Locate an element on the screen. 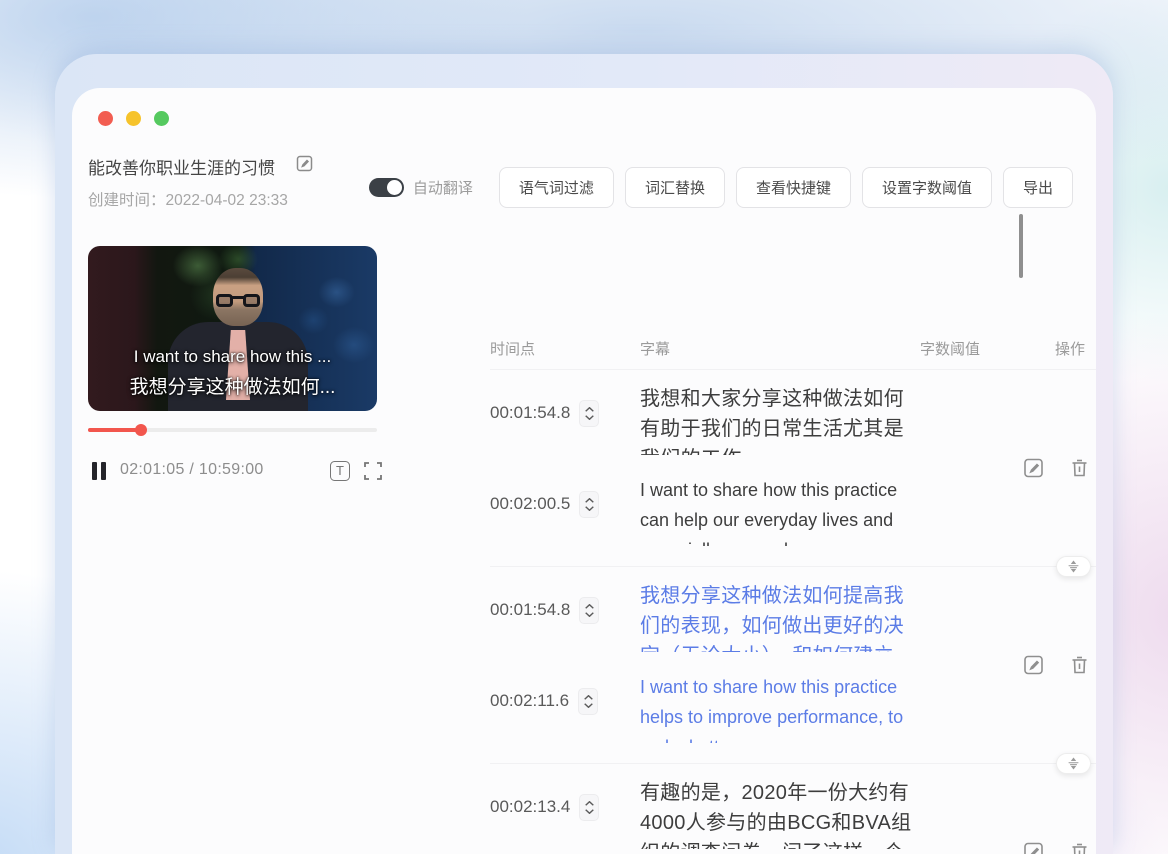 Image resolution: width=1168 pixels, height=854 pixels. fullscreen-icon is located at coordinates (373, 471).